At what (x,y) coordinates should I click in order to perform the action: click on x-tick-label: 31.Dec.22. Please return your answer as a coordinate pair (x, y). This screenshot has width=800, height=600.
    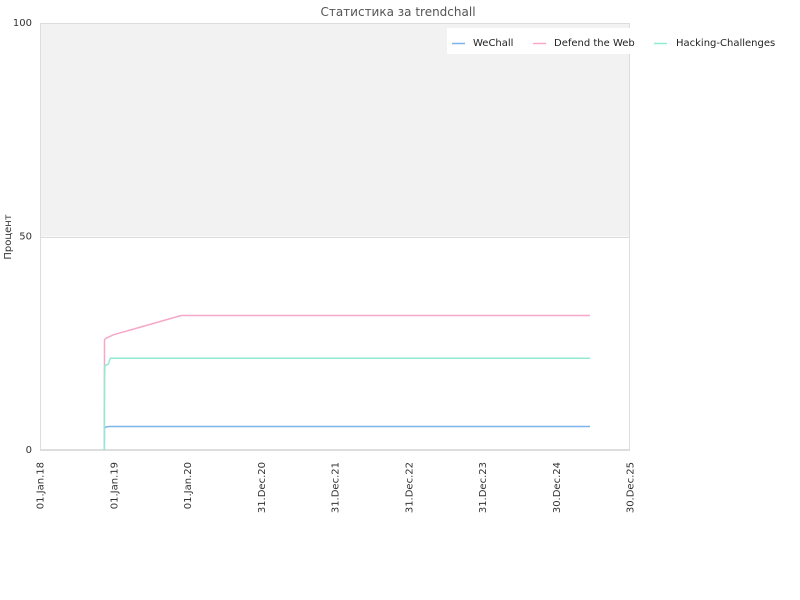
    Looking at the image, I should click on (409, 487).